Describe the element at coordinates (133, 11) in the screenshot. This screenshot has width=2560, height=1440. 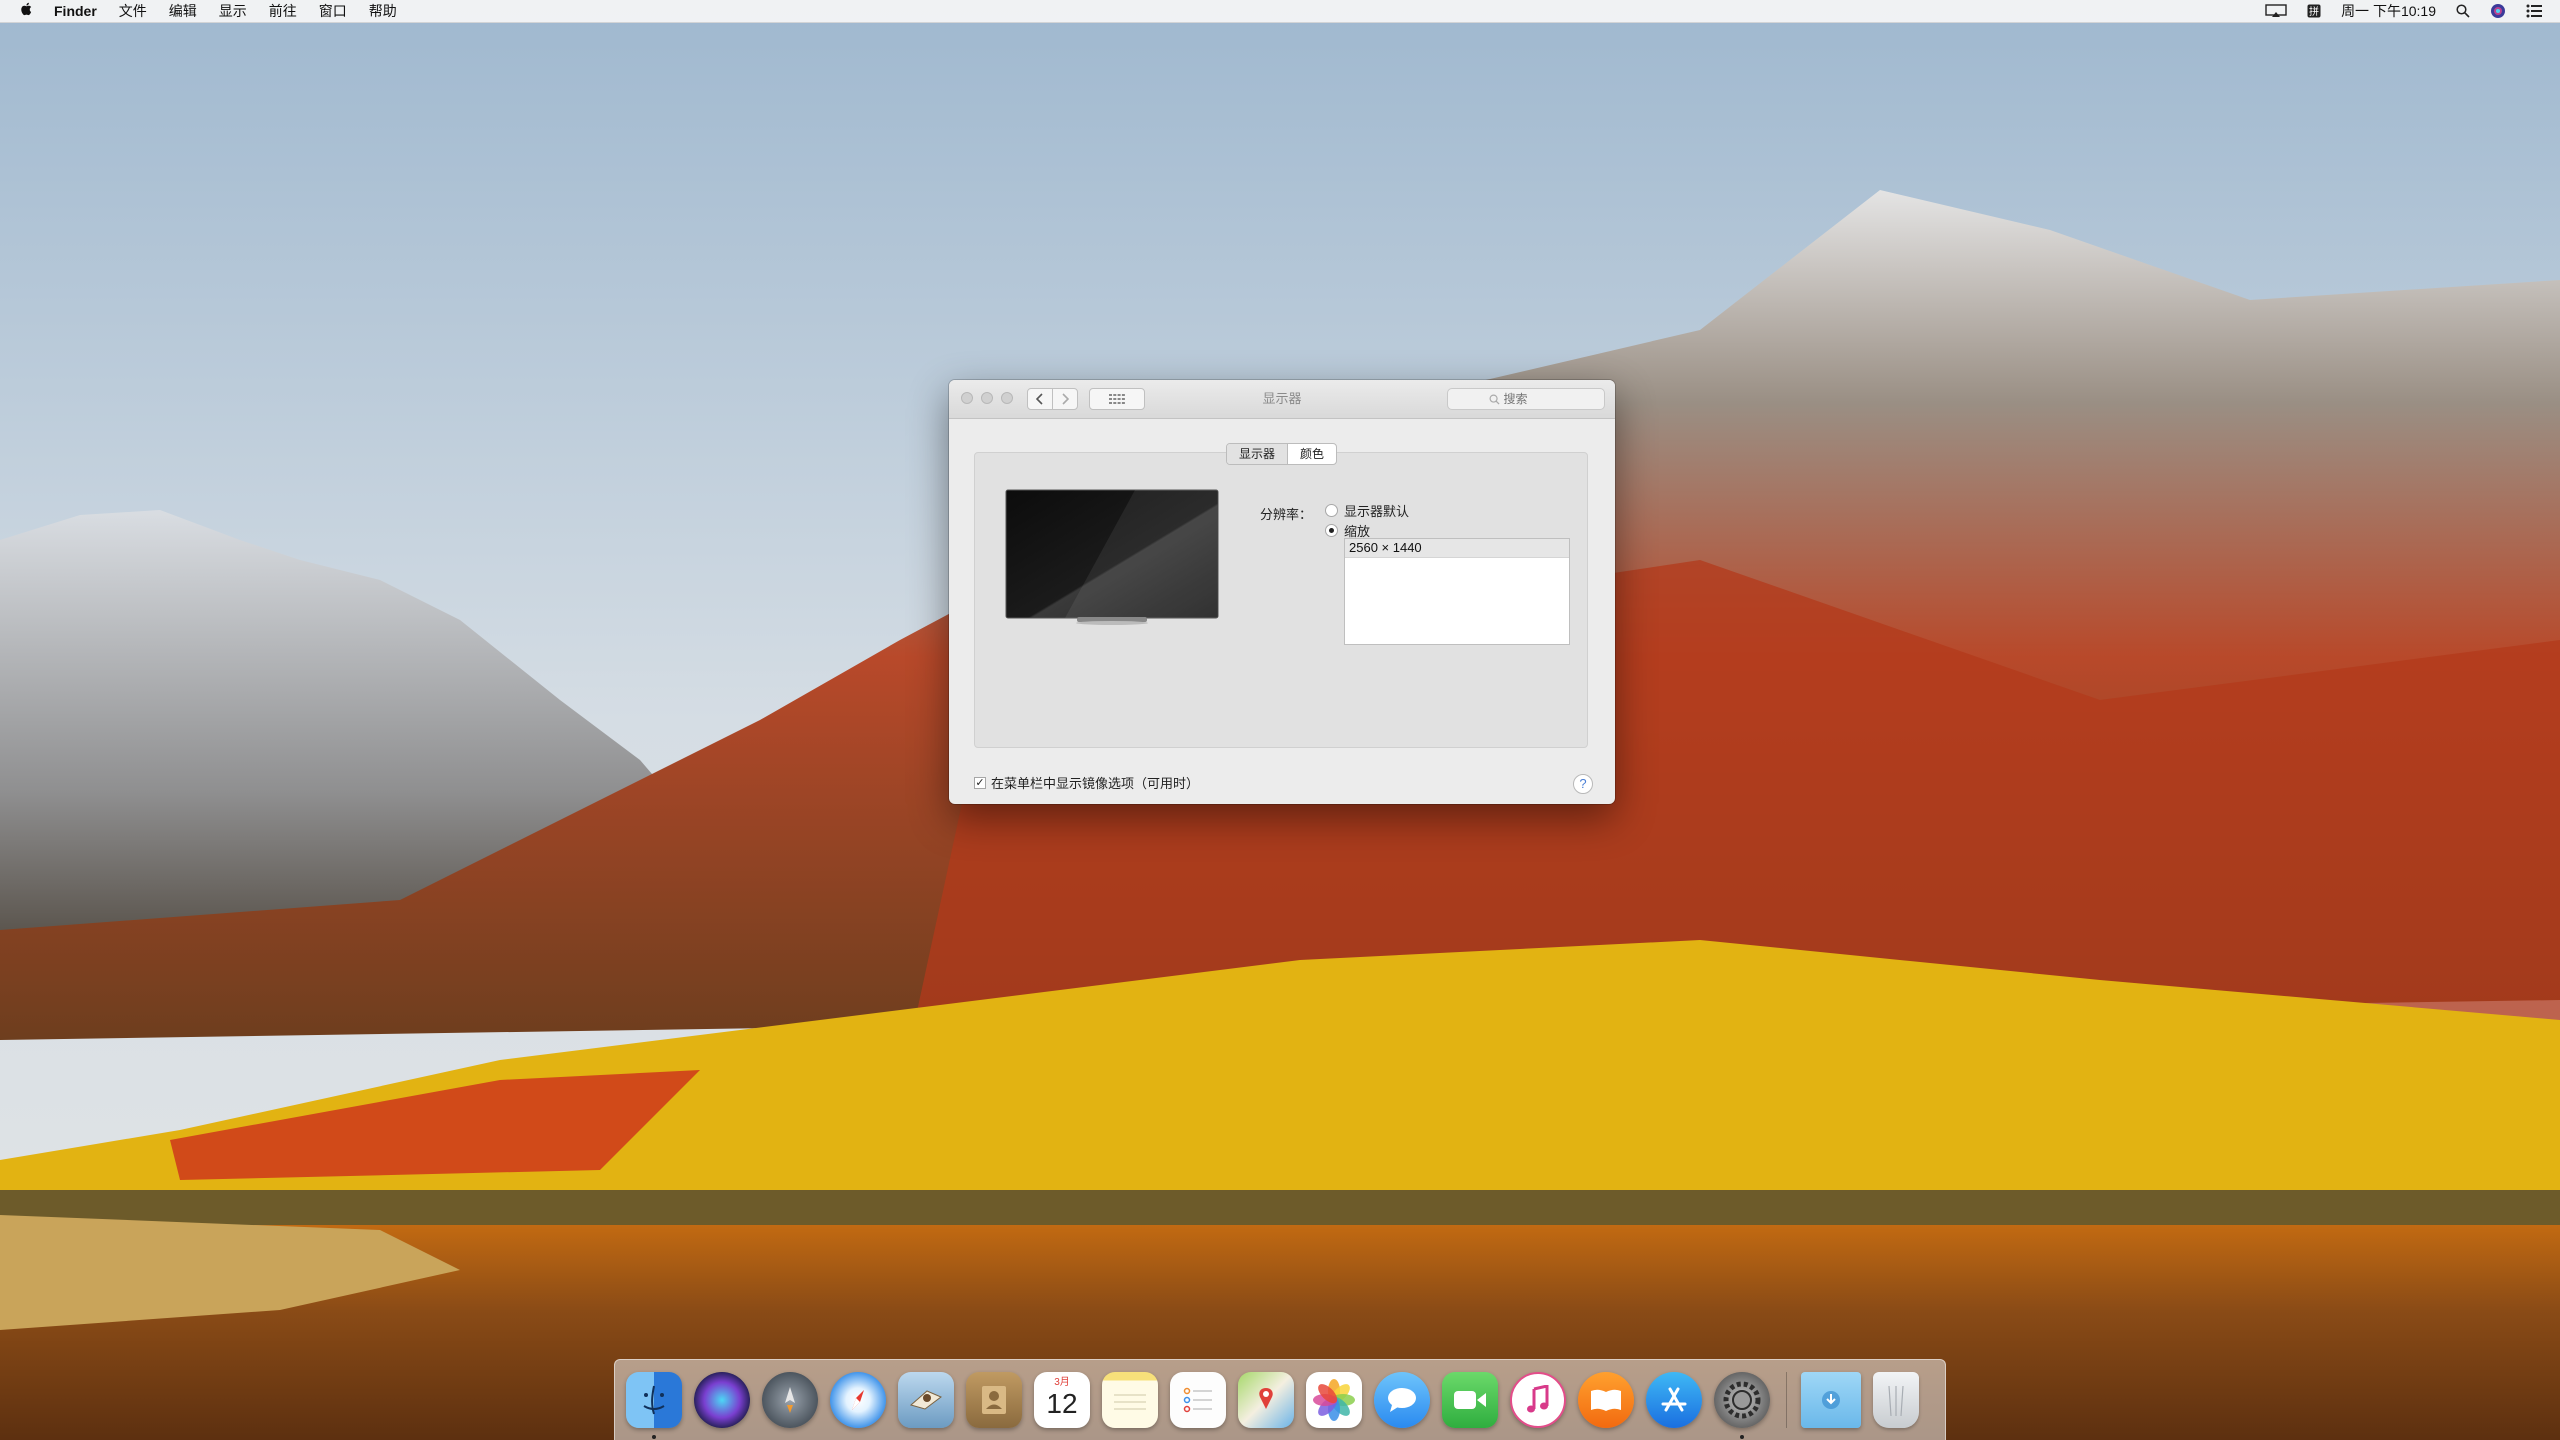
I see `menu-file: 文件` at that location.